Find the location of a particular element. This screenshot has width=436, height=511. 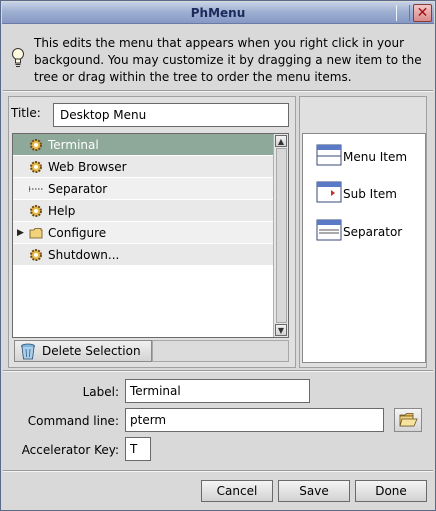

palette-label: Separator is located at coordinates (373, 232).